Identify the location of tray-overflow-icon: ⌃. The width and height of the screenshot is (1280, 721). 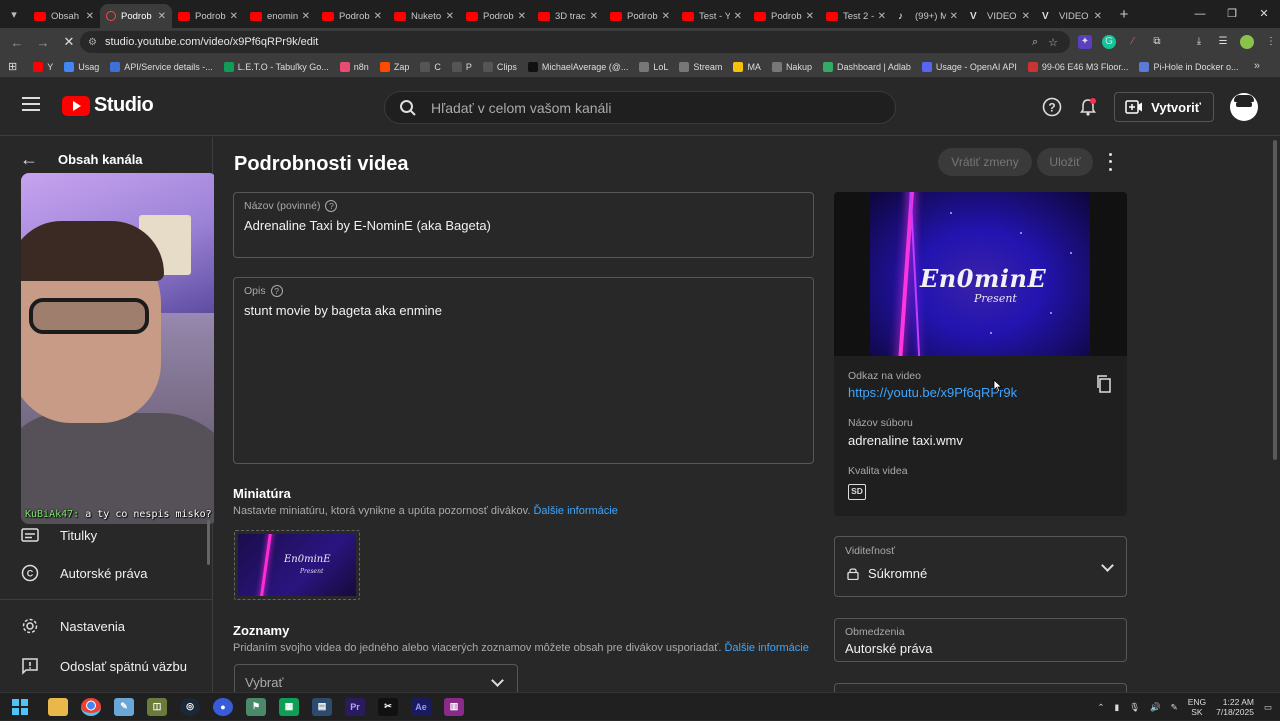
(1100, 707).